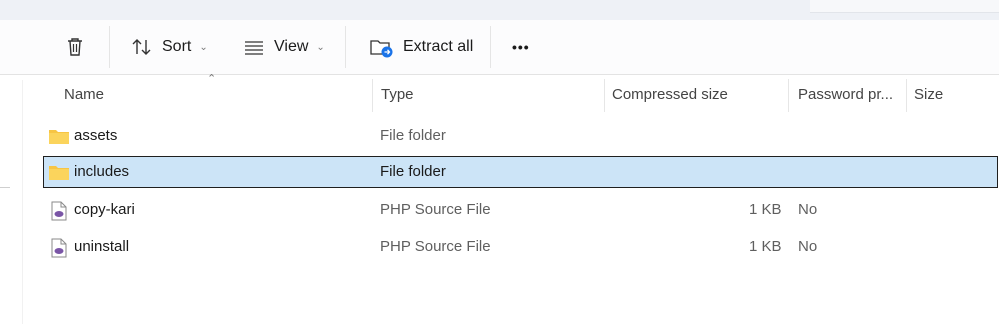 The height and width of the screenshot is (324, 999). I want to click on more-options-button: •••, so click(521, 47).